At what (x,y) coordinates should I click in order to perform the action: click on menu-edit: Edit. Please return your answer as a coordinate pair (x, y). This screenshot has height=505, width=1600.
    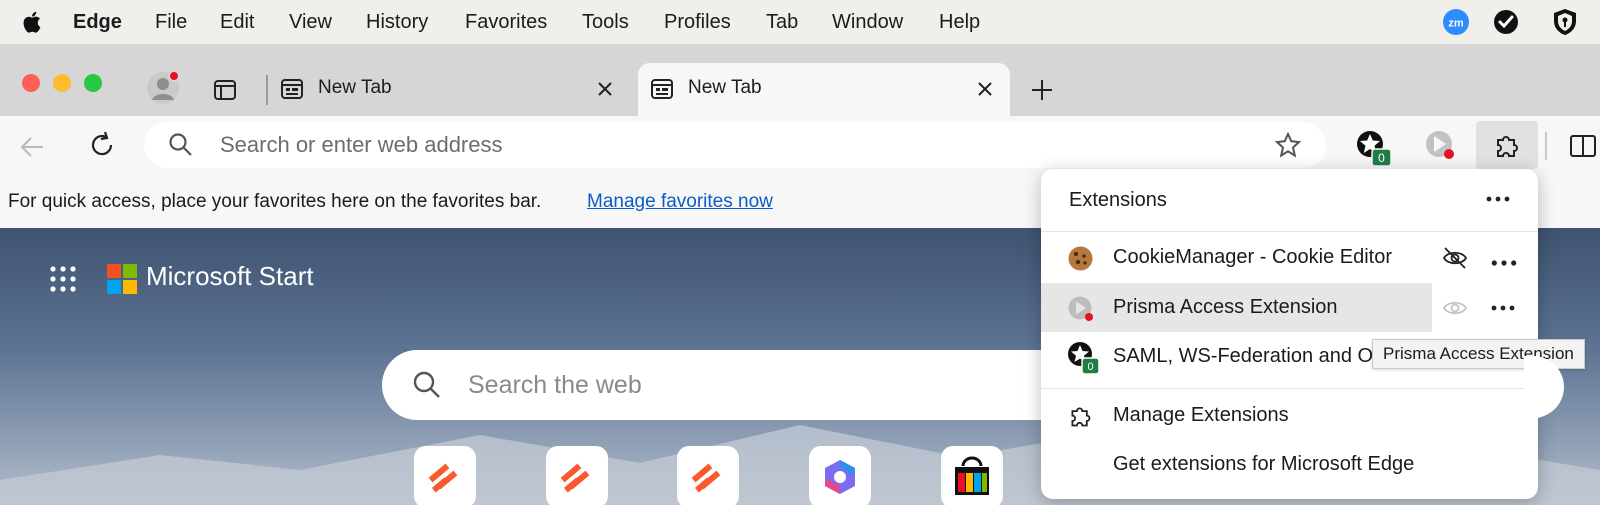
    Looking at the image, I should click on (237, 22).